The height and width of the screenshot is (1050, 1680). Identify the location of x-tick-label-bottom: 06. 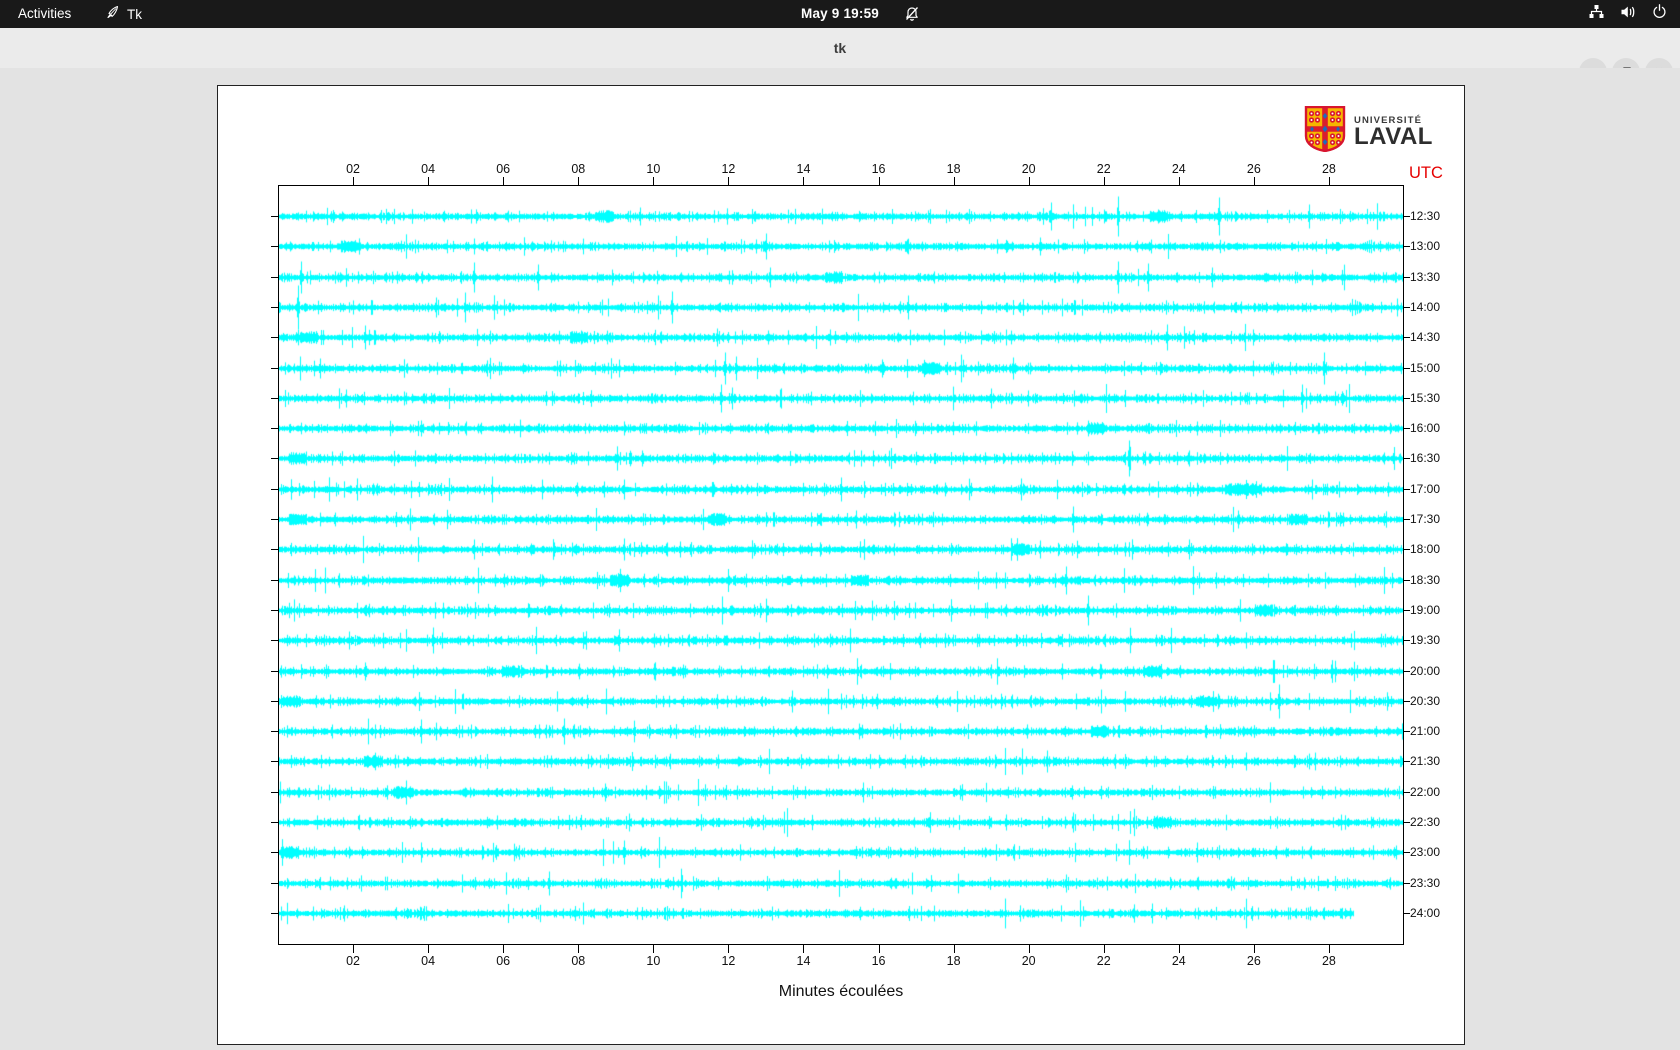
(503, 961).